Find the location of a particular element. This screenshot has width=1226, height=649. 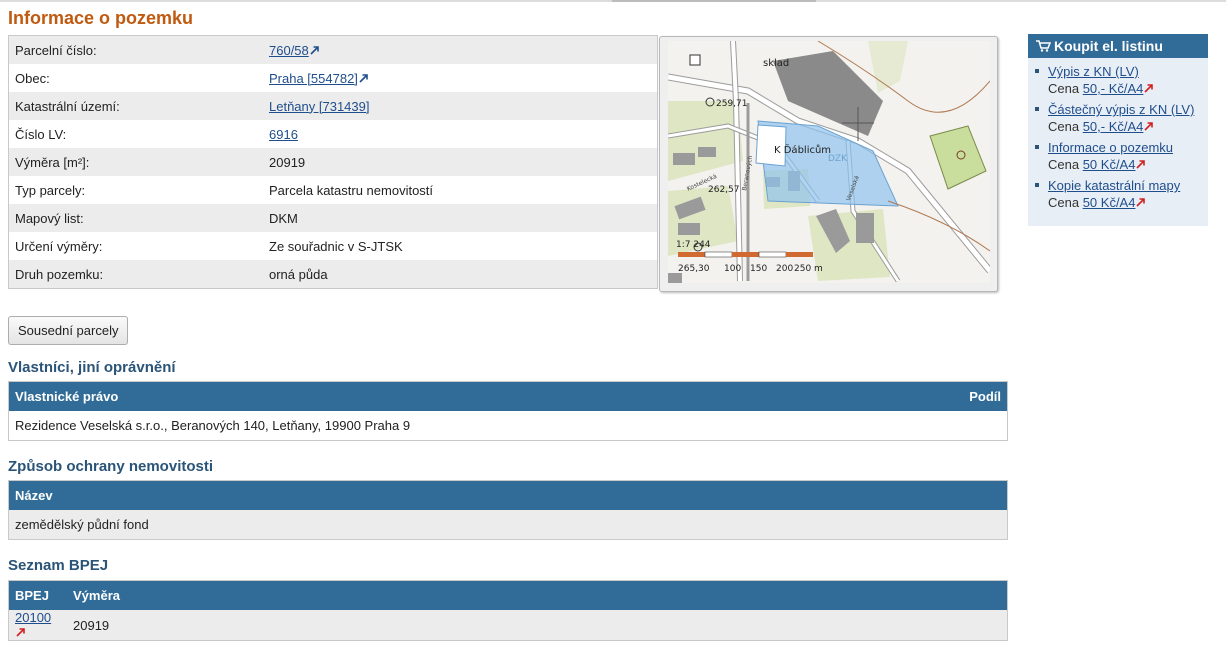

map-label-dzk: DZK is located at coordinates (838, 159).